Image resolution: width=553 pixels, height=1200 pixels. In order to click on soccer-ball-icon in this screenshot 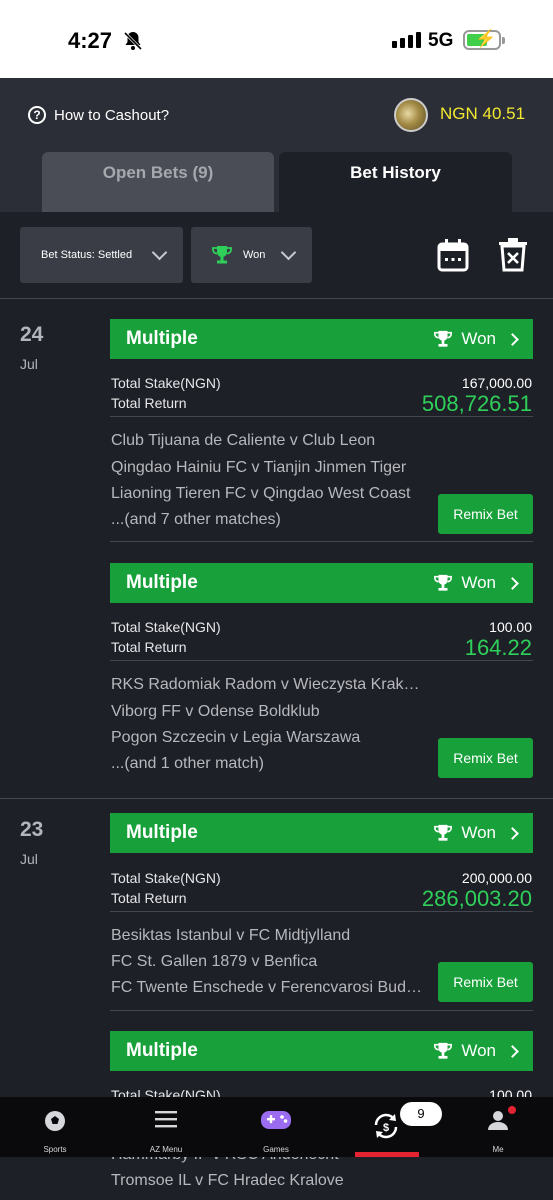, I will do `click(55, 1121)`.